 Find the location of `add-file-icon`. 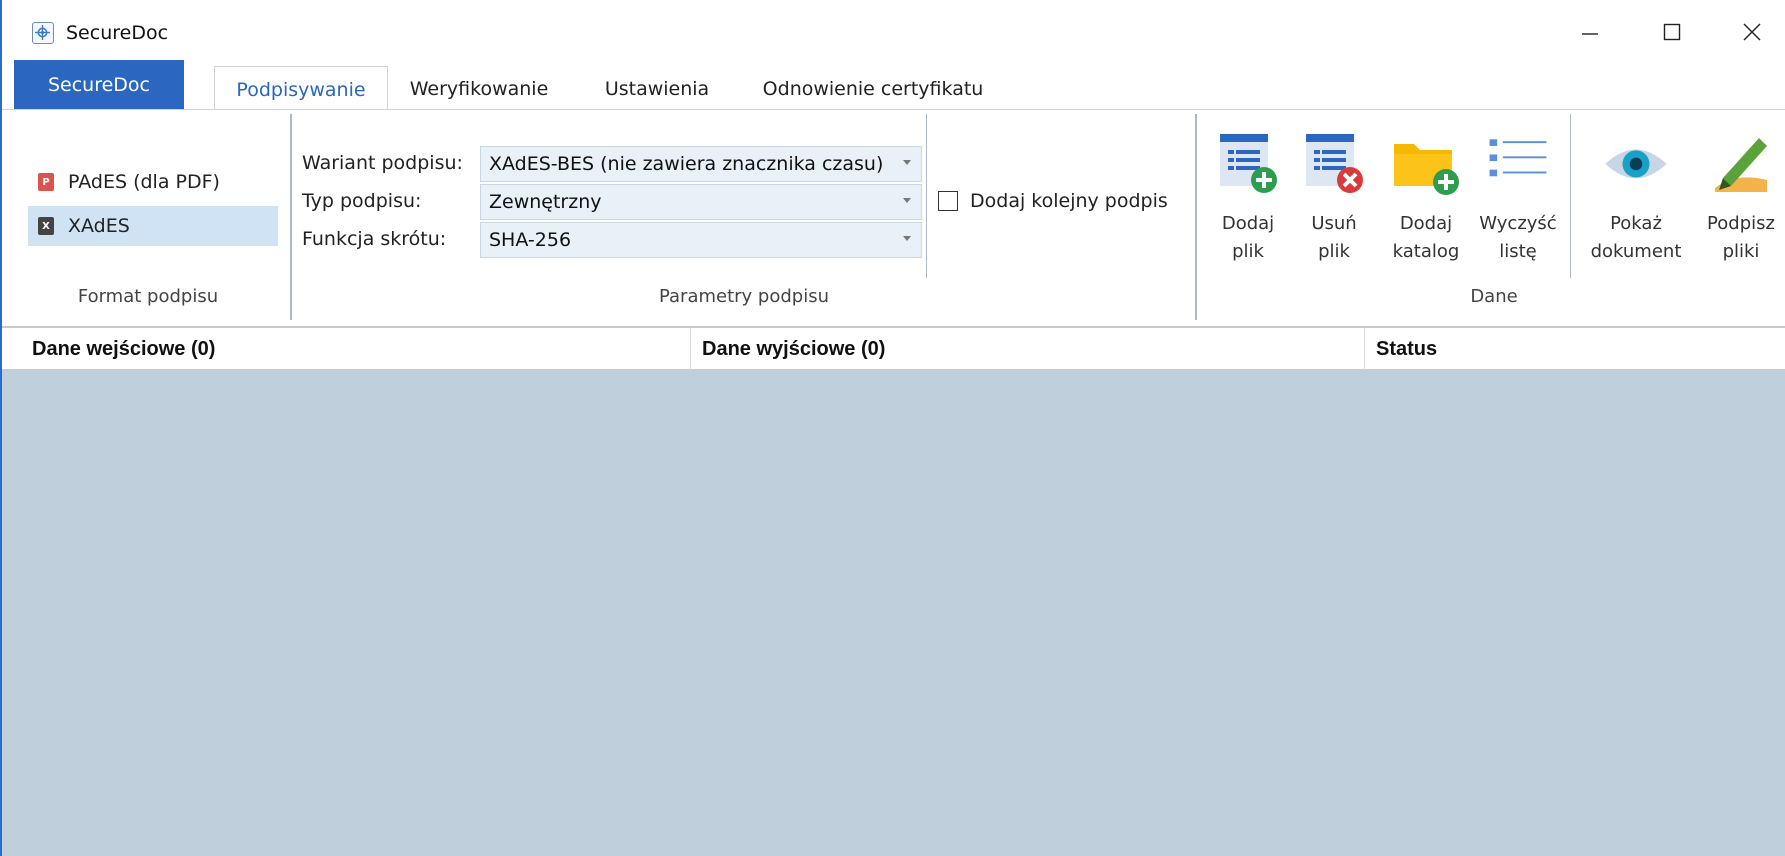

add-file-icon is located at coordinates (1248, 163).